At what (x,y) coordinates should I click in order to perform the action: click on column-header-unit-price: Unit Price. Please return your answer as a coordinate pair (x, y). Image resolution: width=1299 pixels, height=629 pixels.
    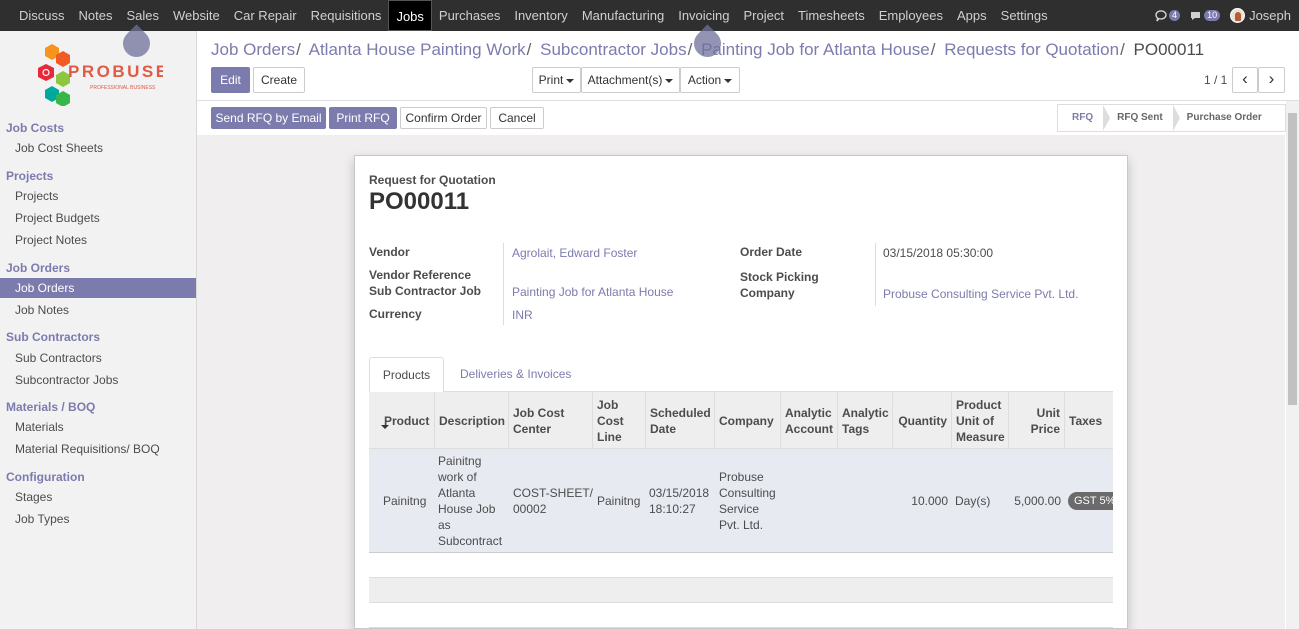
    Looking at the image, I should click on (1037, 420).